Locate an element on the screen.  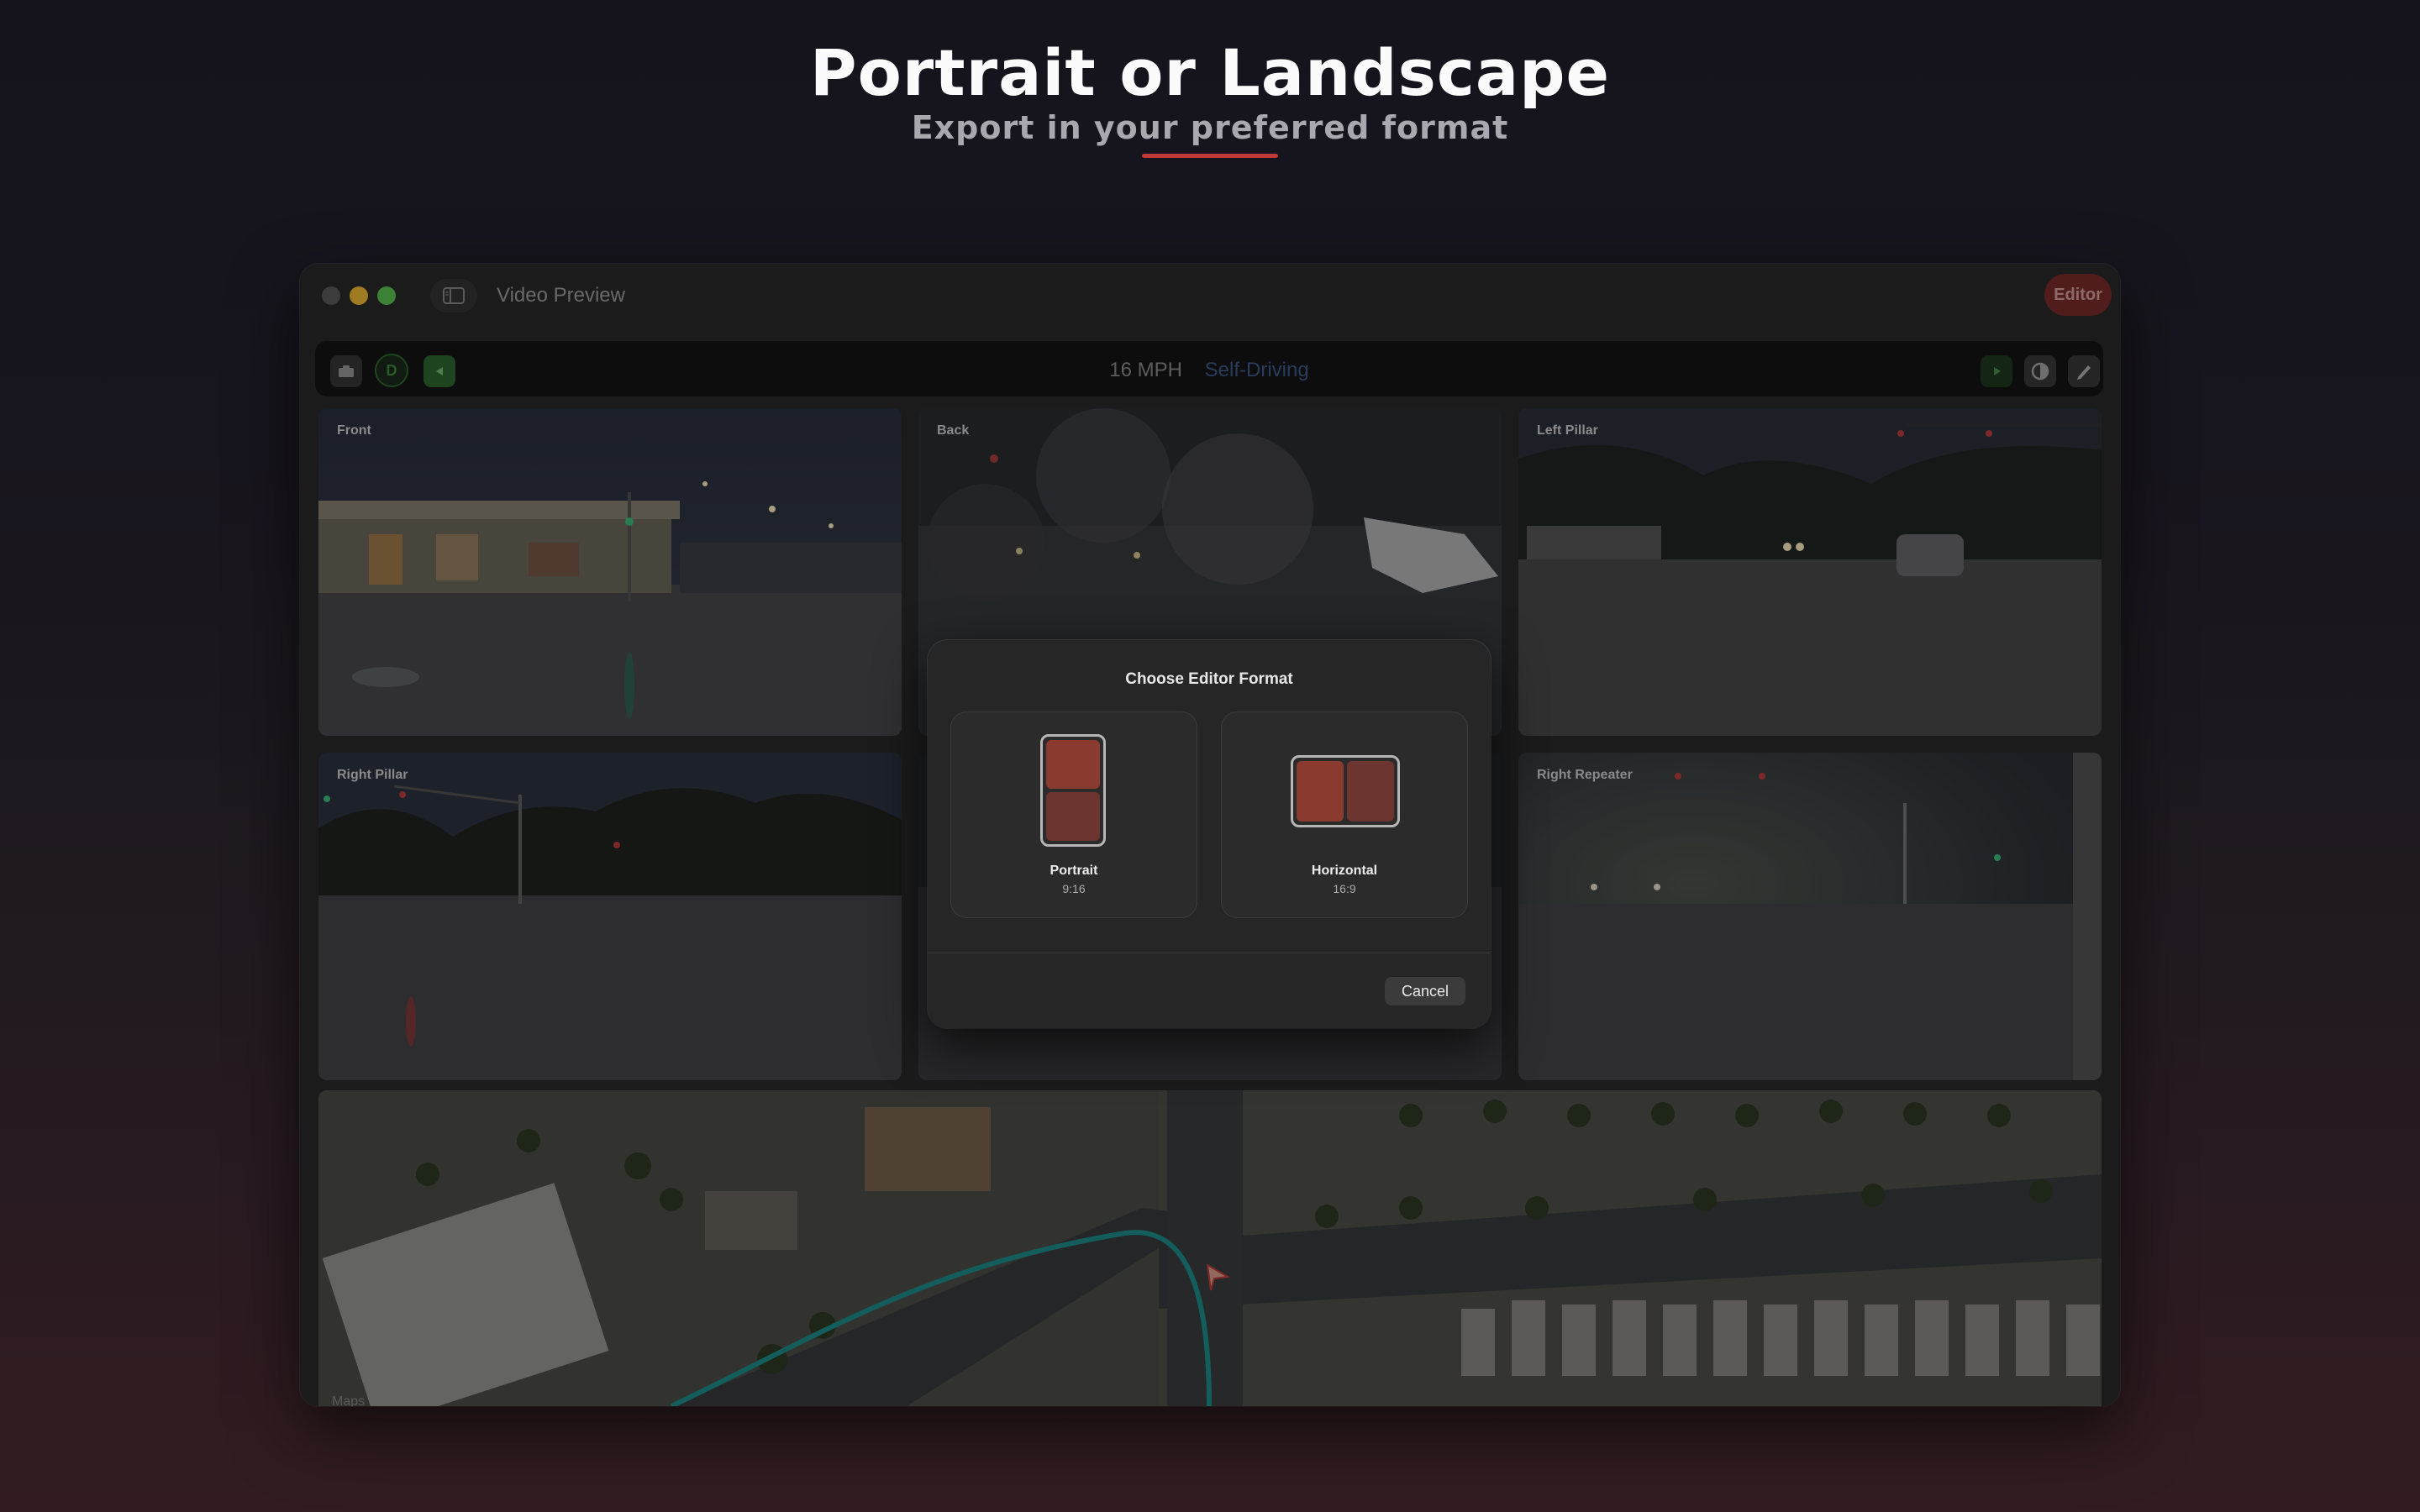
camera-front: Front is located at coordinates (610, 572).